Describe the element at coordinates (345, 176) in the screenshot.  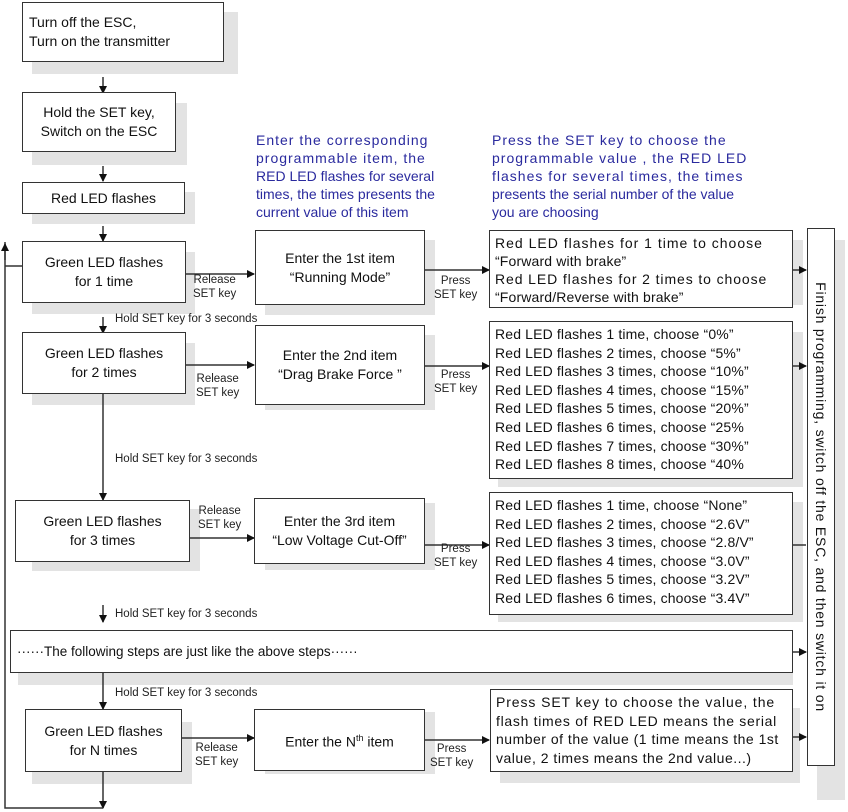
I see `note-line: RED LED flashes for several` at that location.